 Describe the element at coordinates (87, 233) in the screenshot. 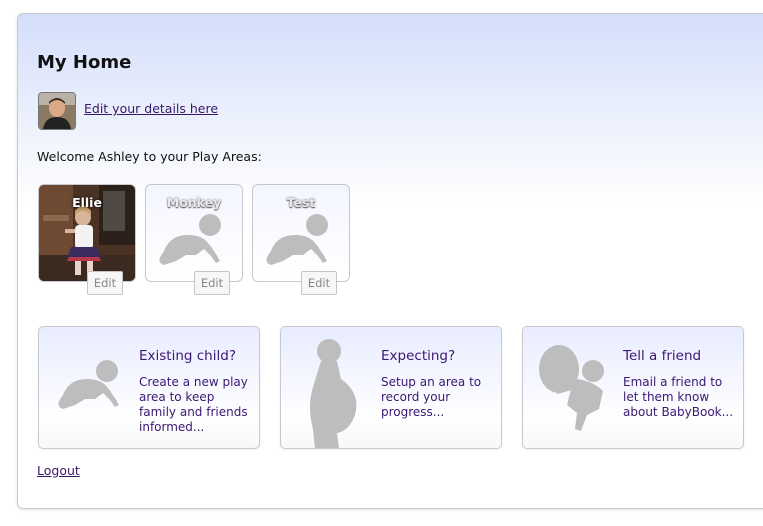

I see `play-area-ellie: Ellie` at that location.